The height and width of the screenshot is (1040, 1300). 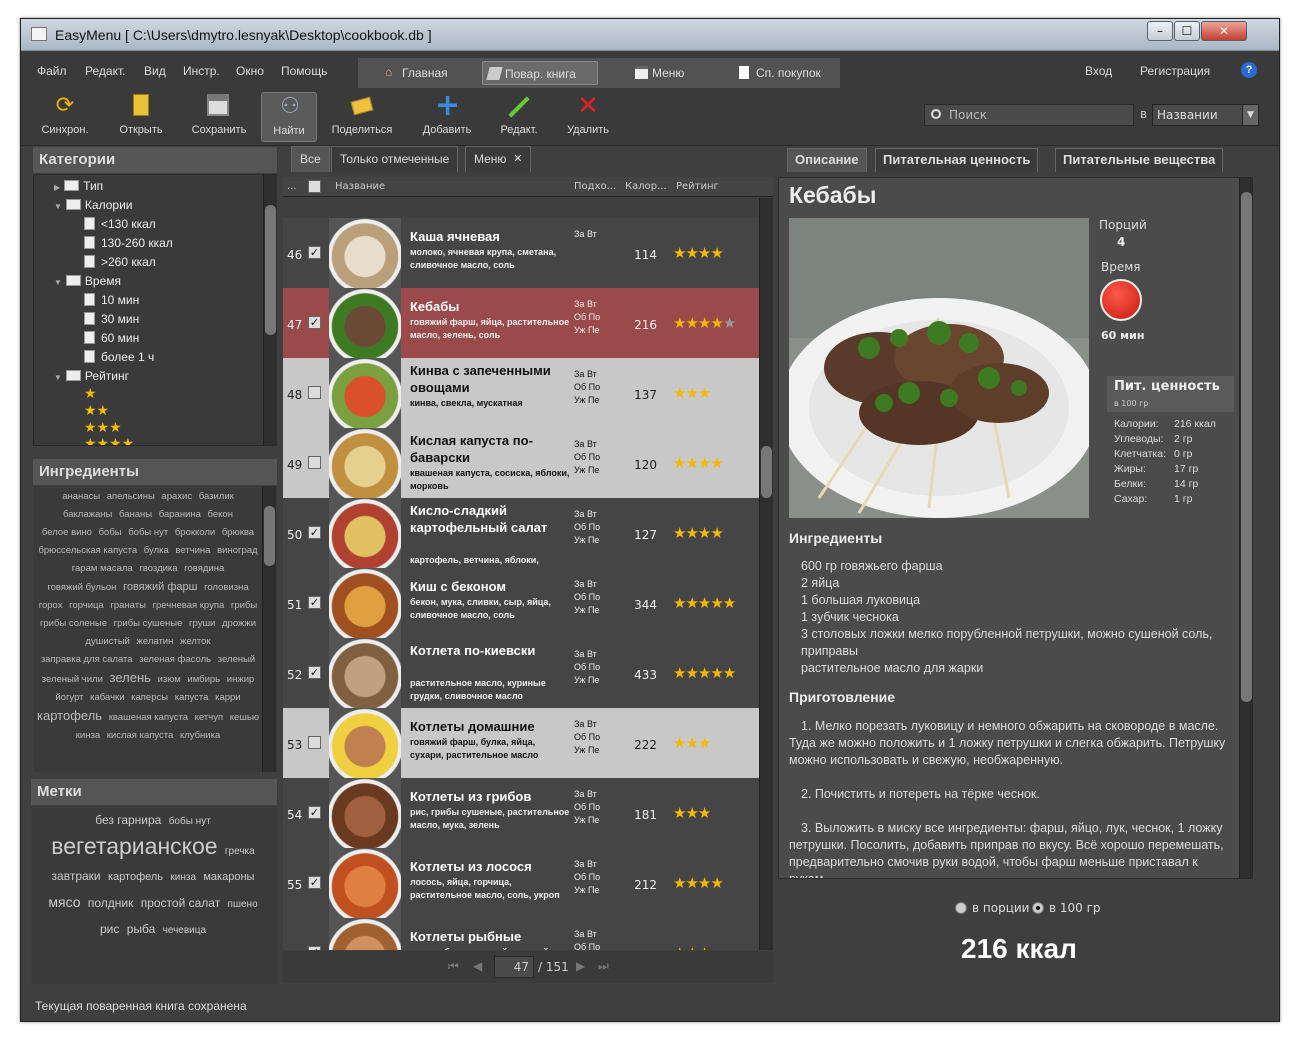 What do you see at coordinates (87, 659) in the screenshot?
I see `ingredient-tag: заправка для салата` at bounding box center [87, 659].